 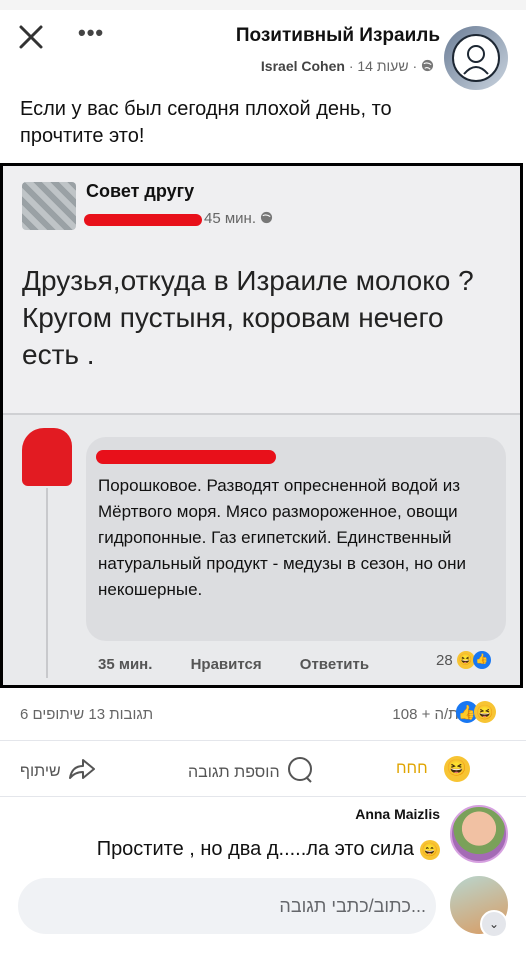 What do you see at coordinates (255, 849) in the screenshot?
I see `comment-body: Простите , но два д.....ла это сила` at bounding box center [255, 849].